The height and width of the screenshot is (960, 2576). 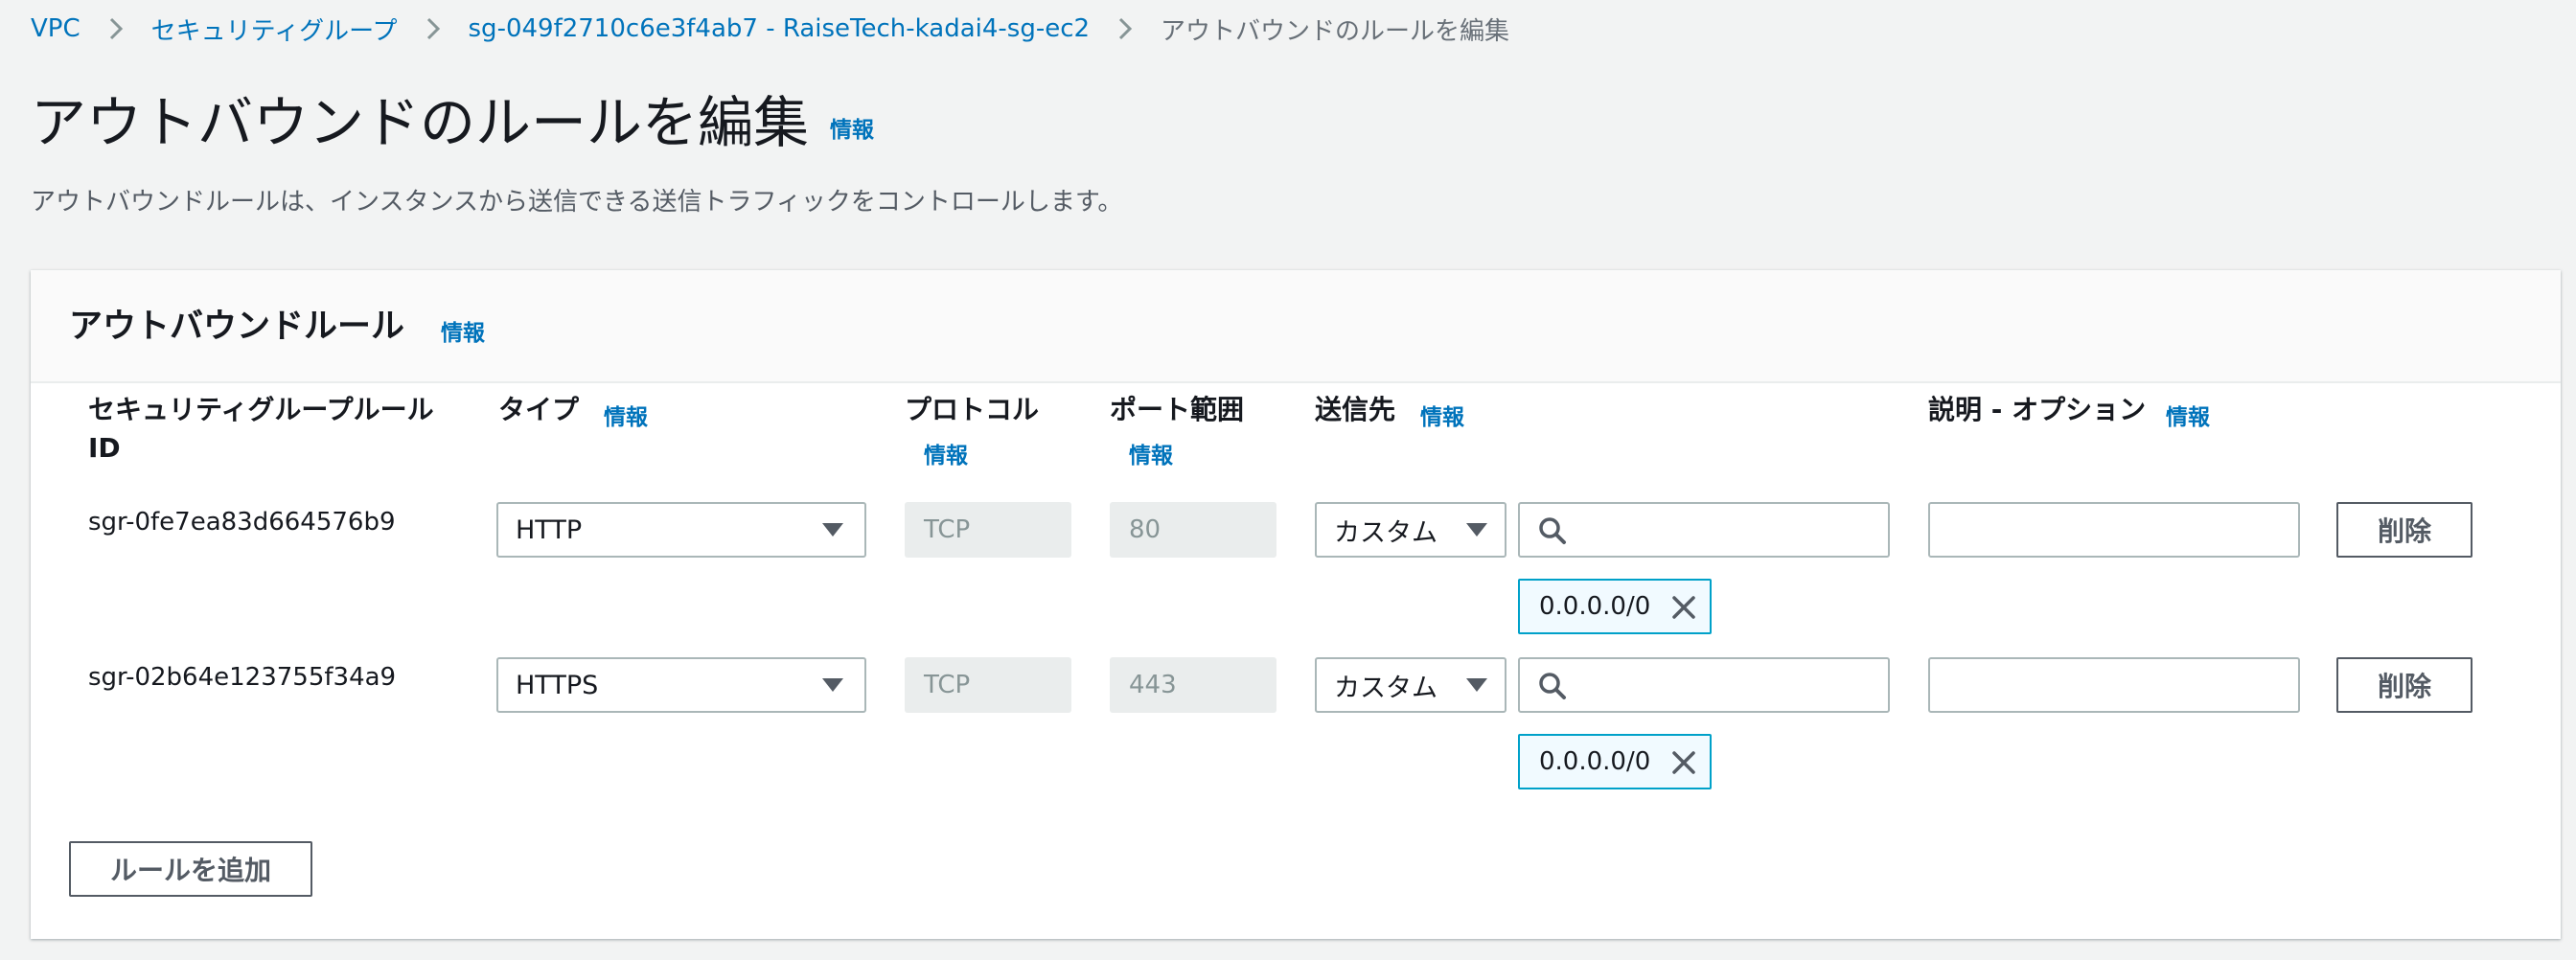 What do you see at coordinates (539, 409) in the screenshot?
I see `col-type: タイプ` at bounding box center [539, 409].